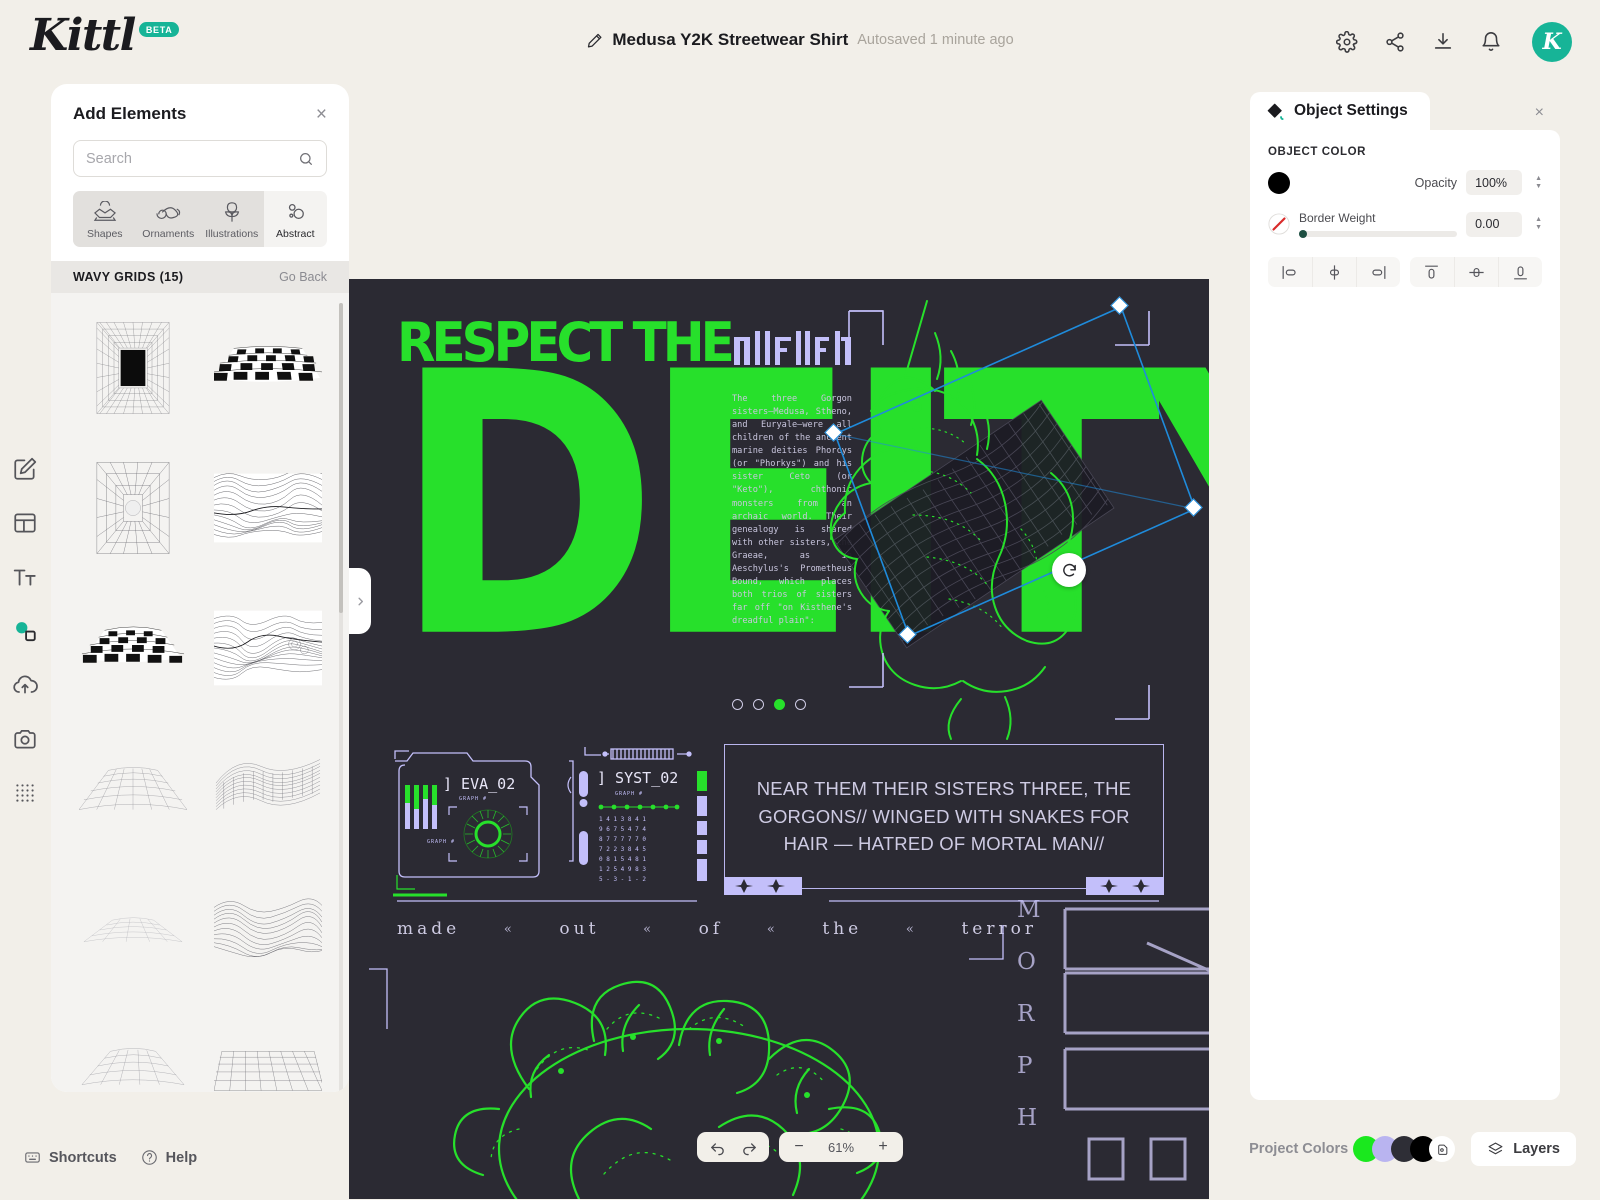  What do you see at coordinates (132, 788) in the screenshot?
I see `thumbnail-mesh-plane-soft` at bounding box center [132, 788].